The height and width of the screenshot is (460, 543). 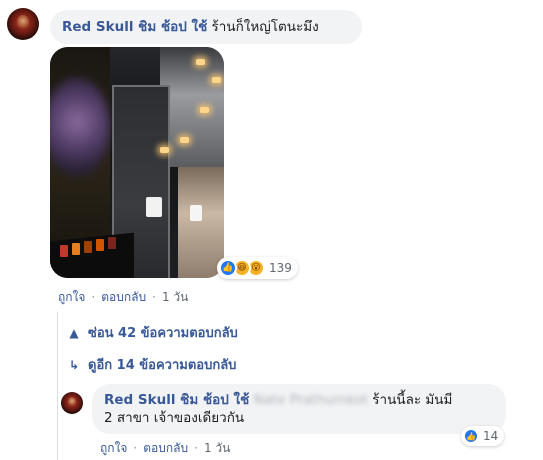 I want to click on reply-reply-link: ตอบกลับ, so click(x=165, y=448).